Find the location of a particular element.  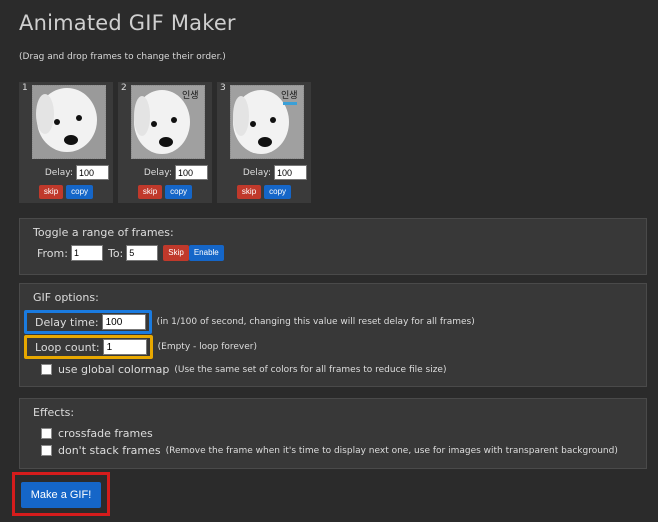

crossfade-label: crossfade frames is located at coordinates (105, 433).